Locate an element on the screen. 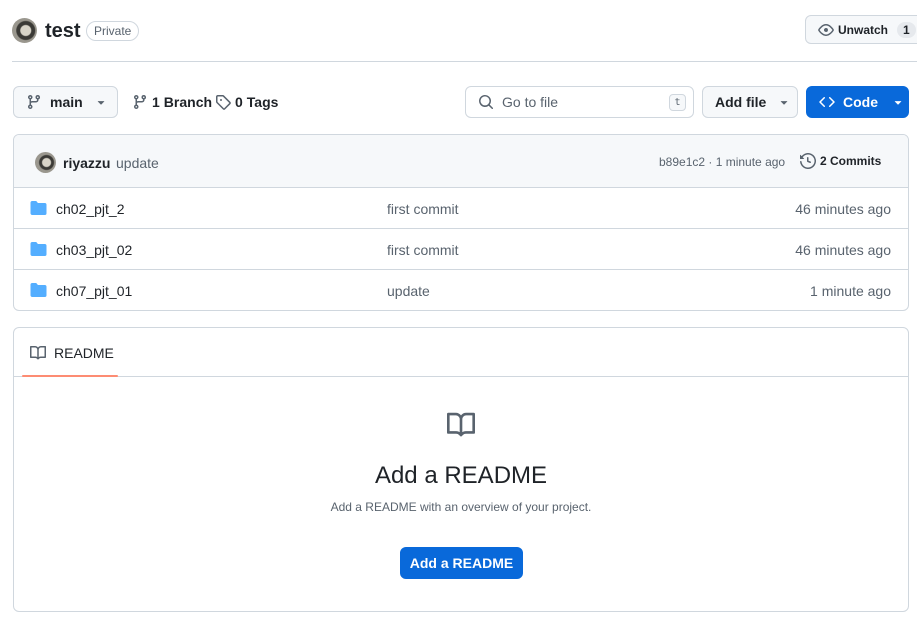  owner-avatar is located at coordinates (24, 30).